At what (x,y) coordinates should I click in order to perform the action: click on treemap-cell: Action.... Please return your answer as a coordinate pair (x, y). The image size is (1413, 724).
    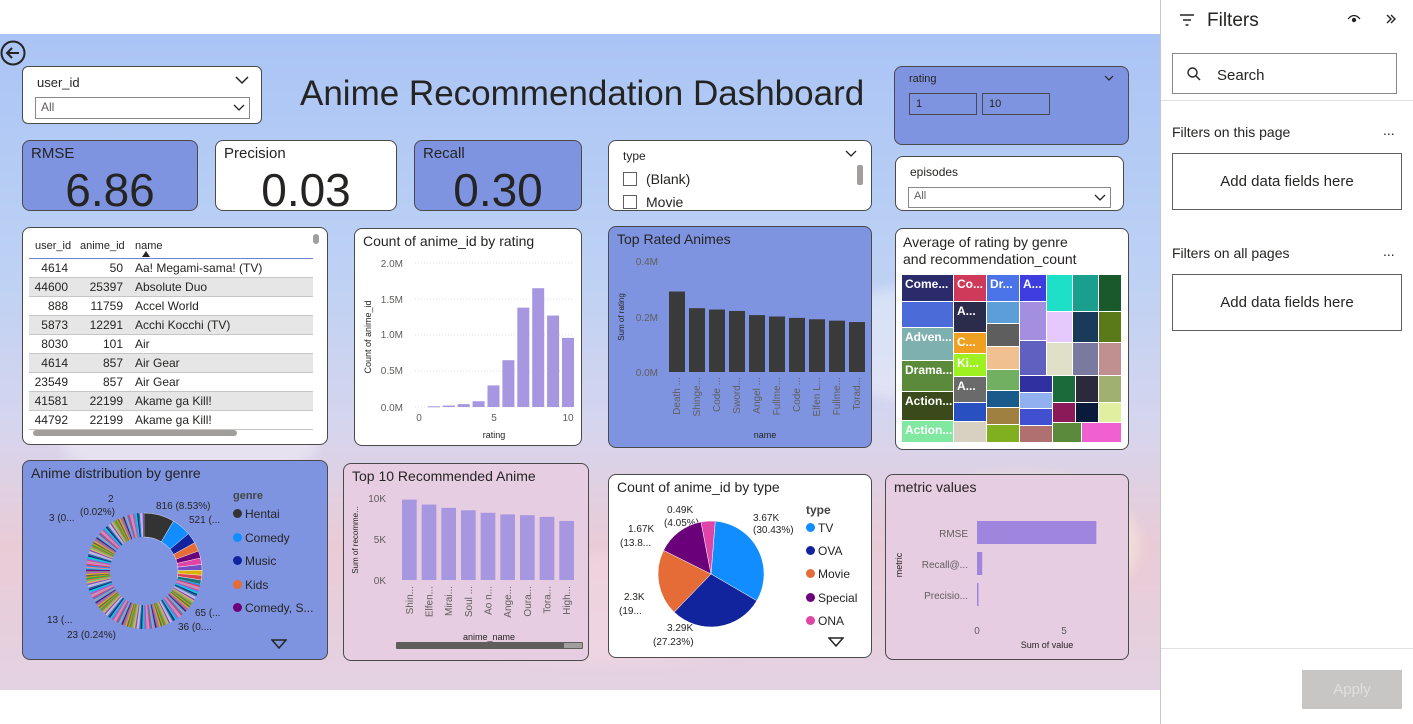
    Looking at the image, I should click on (927, 406).